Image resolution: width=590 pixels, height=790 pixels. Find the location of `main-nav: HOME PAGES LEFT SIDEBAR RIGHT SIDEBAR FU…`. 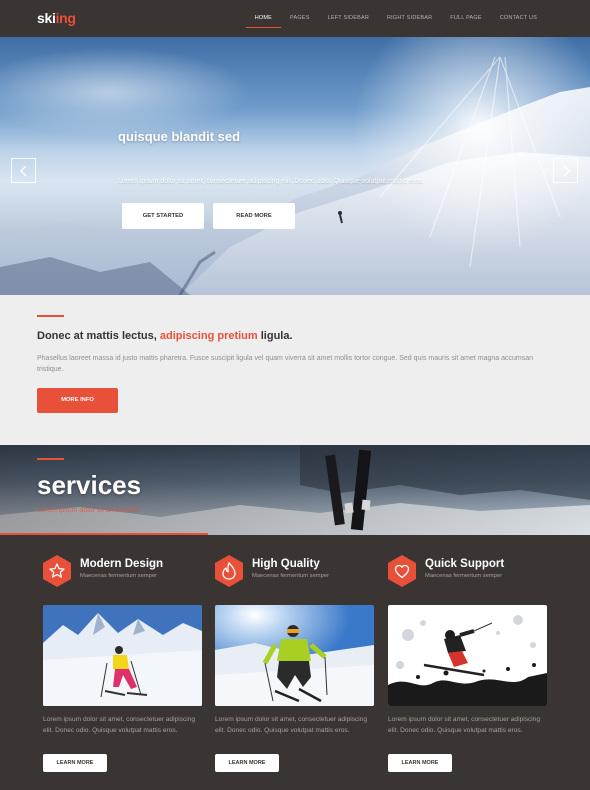

main-nav: HOME PAGES LEFT SIDEBAR RIGHT SIDEBAR FU… is located at coordinates (395, 18).